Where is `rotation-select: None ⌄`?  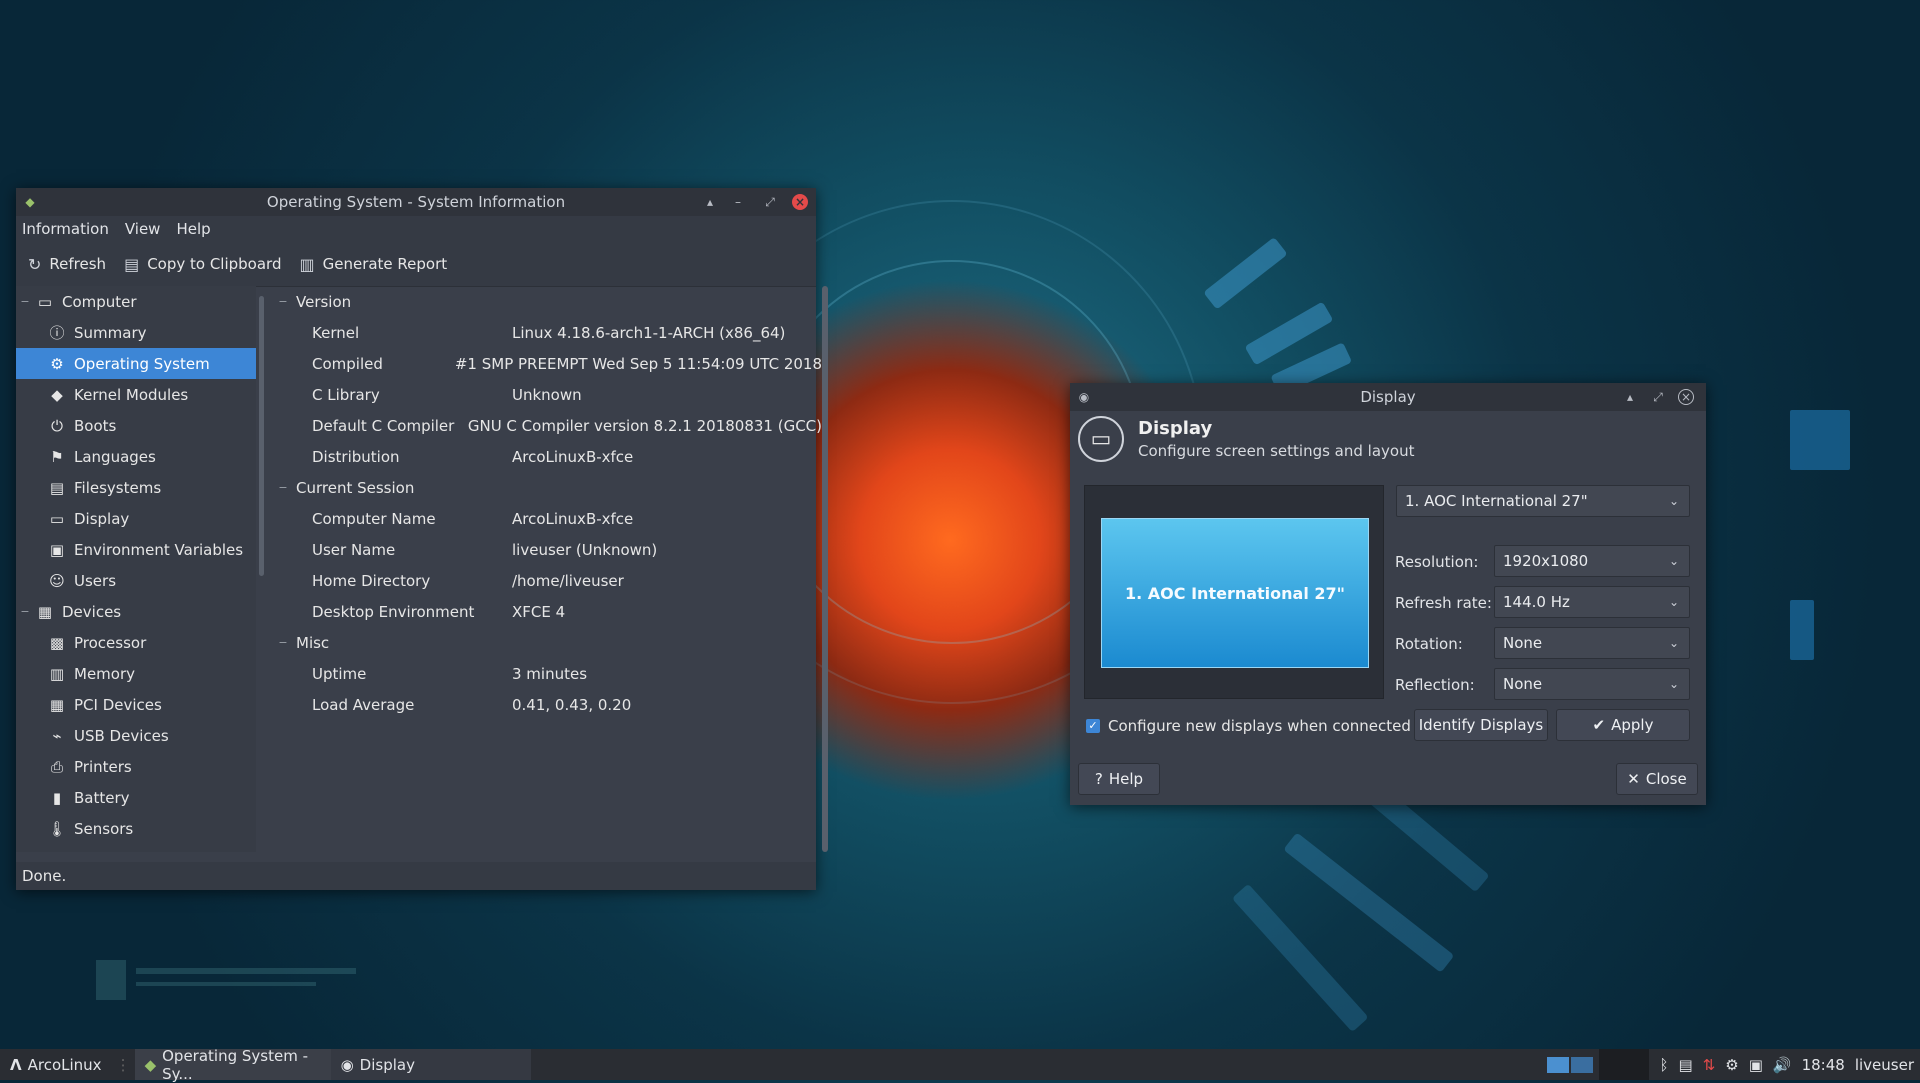
rotation-select: None ⌄ is located at coordinates (1592, 643).